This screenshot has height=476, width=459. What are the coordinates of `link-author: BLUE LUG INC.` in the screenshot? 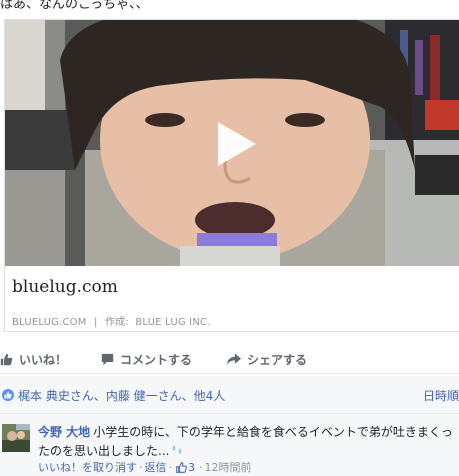 It's located at (173, 322).